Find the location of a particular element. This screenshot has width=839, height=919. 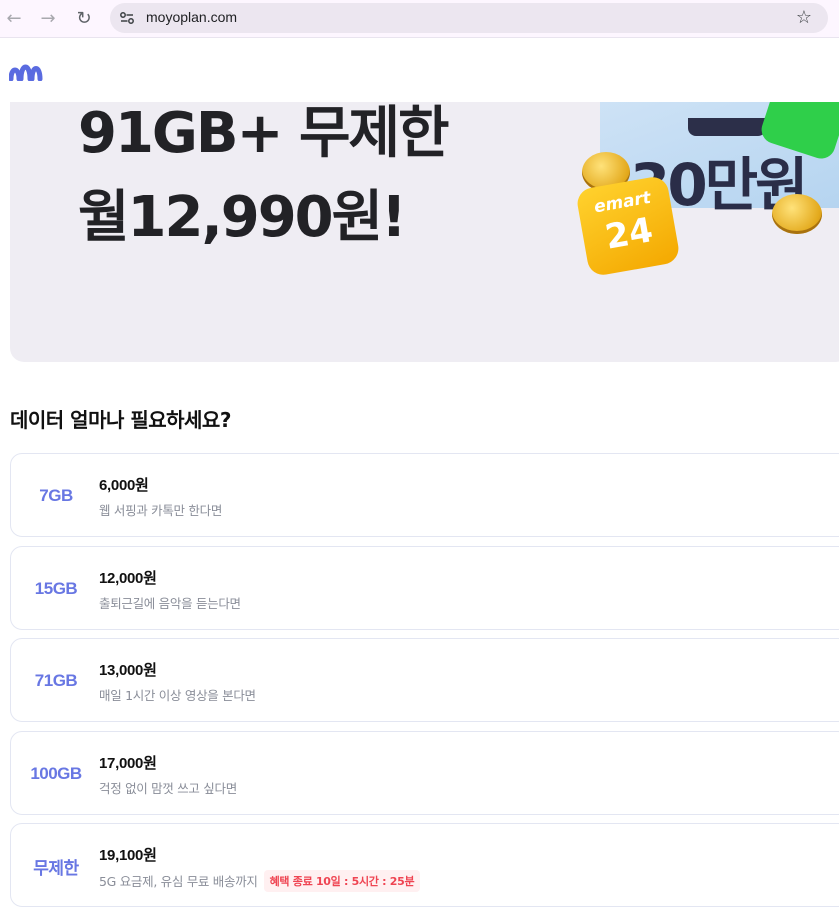

address-bar: moyoplan.com ☆ is located at coordinates (469, 18).